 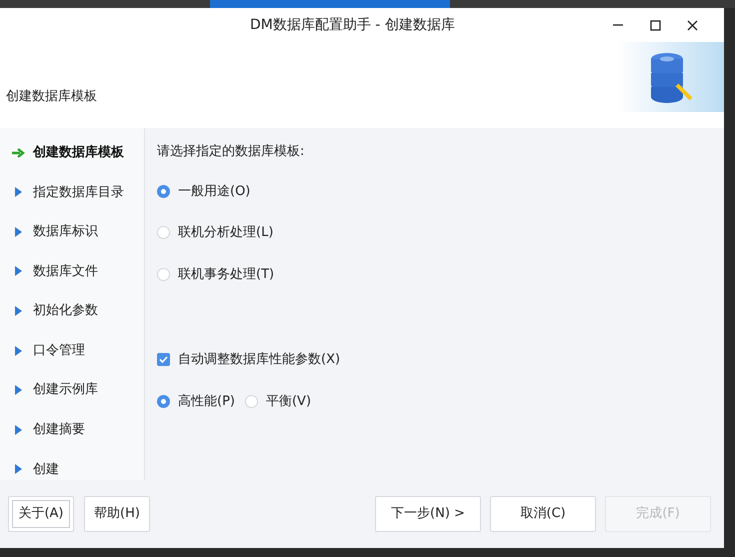 I want to click on radio-option: 高性能(P), so click(x=196, y=401).